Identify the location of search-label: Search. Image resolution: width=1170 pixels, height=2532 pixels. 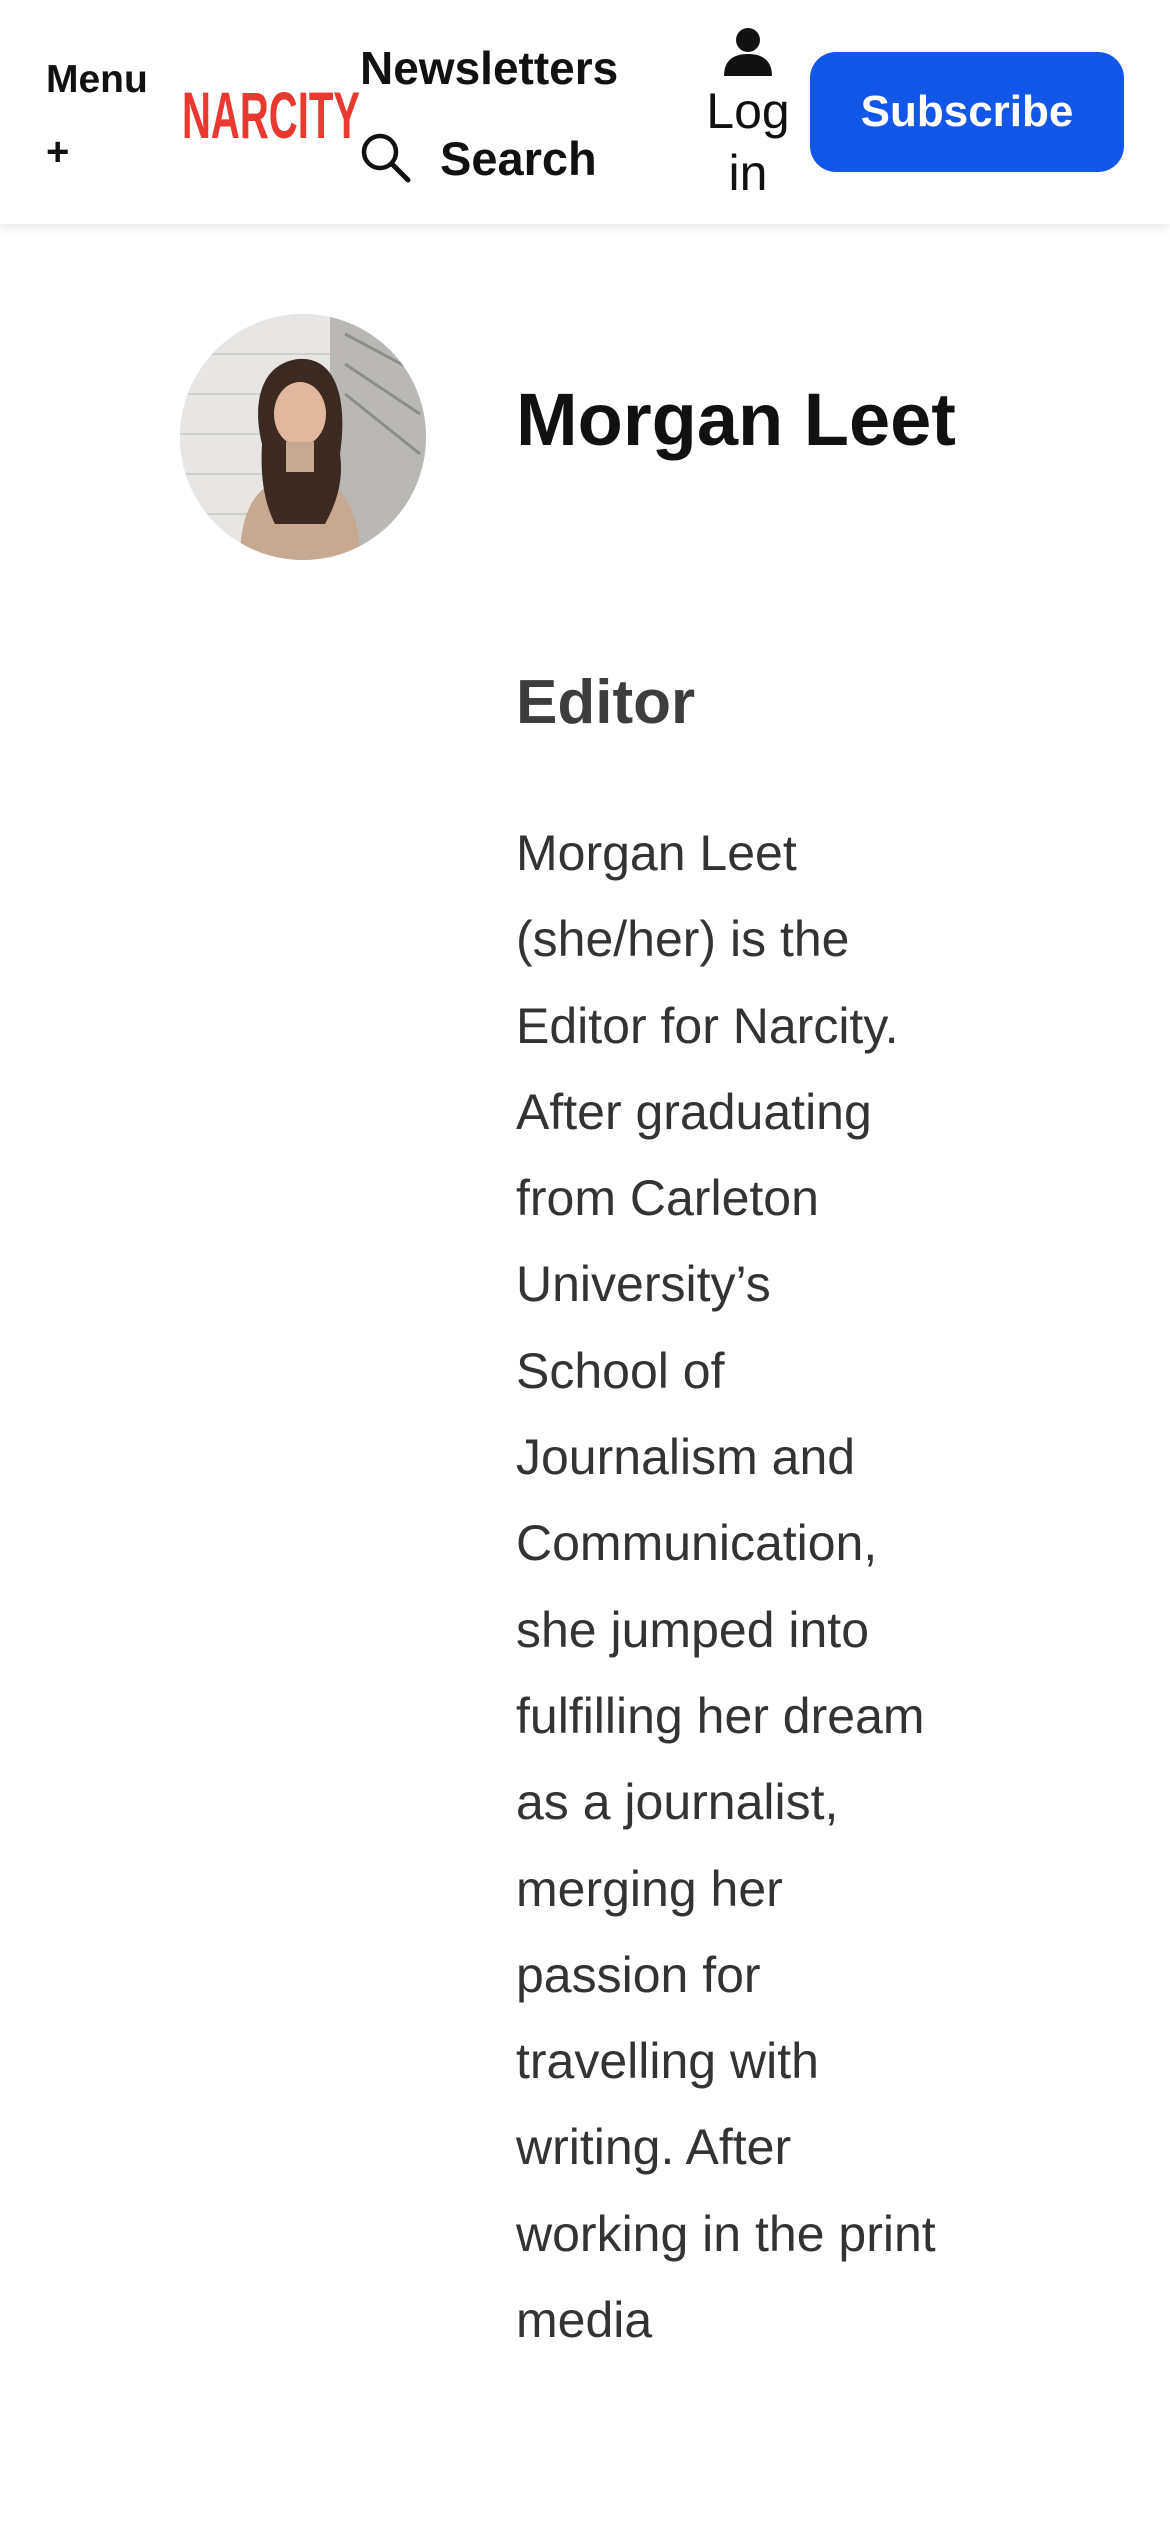
(518, 158).